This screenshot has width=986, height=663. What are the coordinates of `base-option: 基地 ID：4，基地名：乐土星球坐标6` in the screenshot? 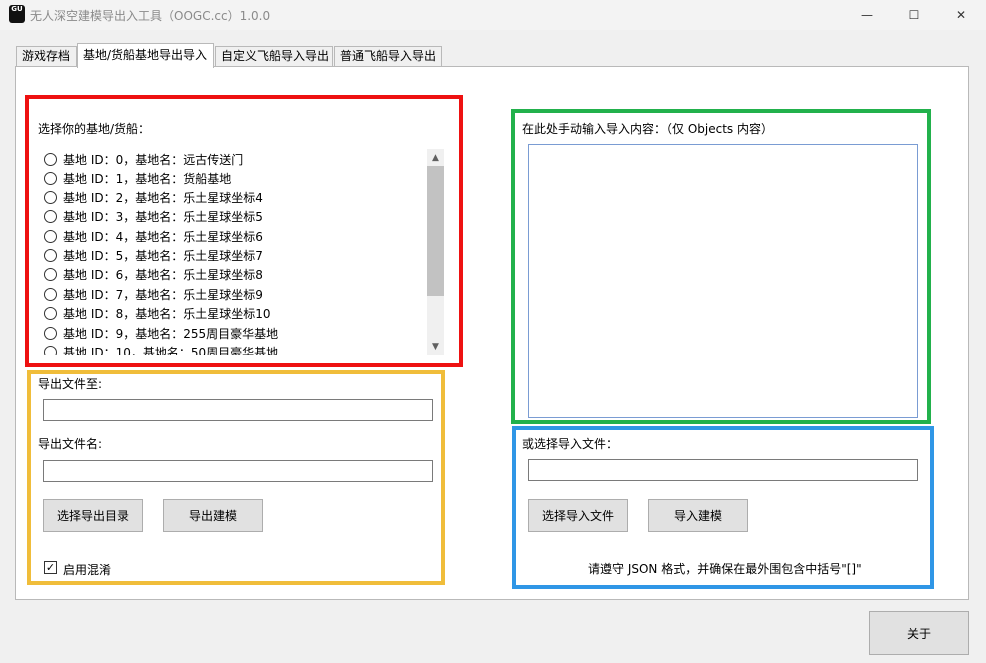 It's located at (150, 236).